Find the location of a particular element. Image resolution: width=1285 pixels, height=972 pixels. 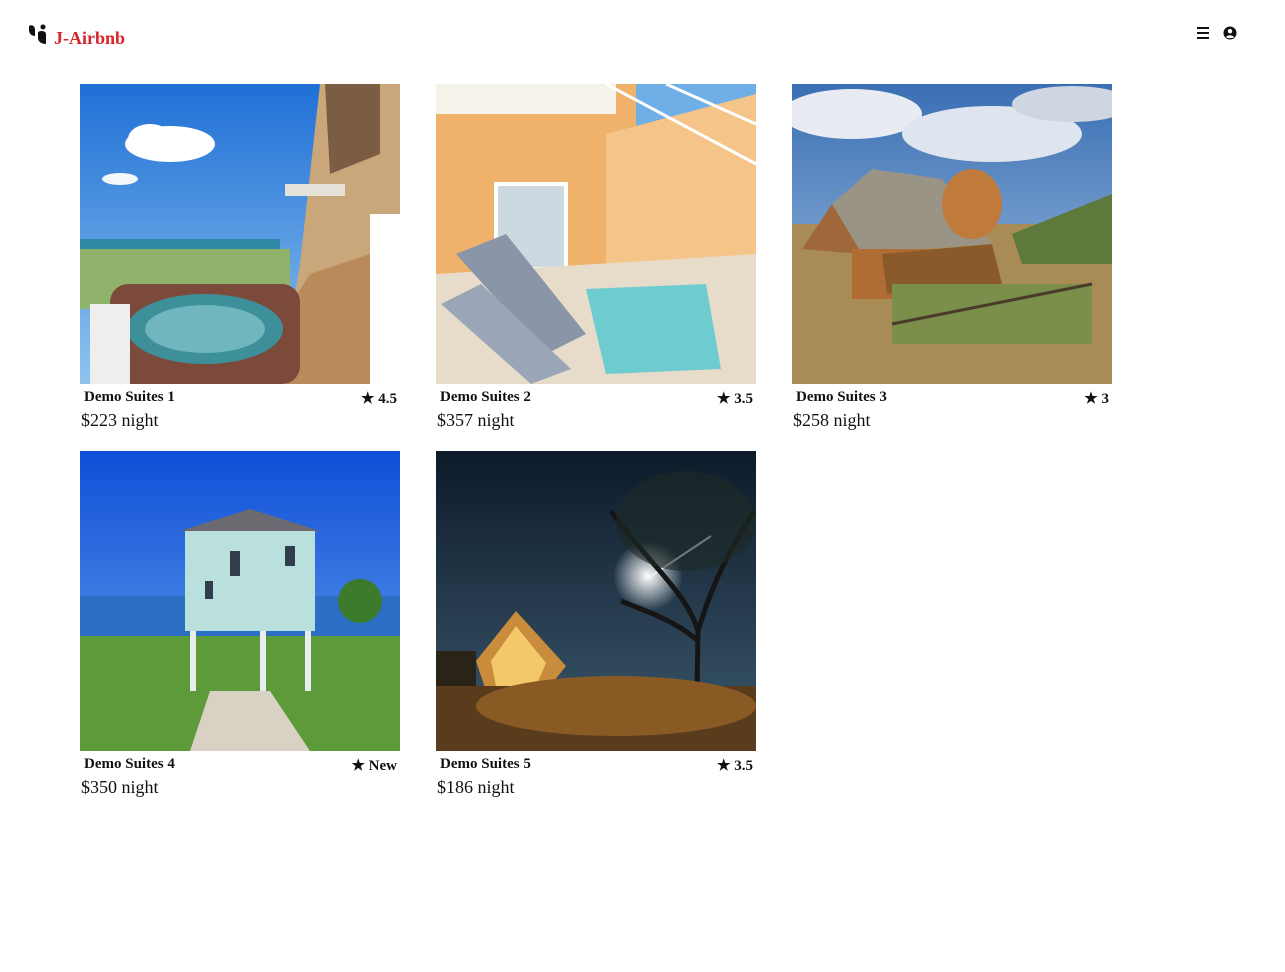

home-logo-link: J-Airbnb is located at coordinates (77, 36).